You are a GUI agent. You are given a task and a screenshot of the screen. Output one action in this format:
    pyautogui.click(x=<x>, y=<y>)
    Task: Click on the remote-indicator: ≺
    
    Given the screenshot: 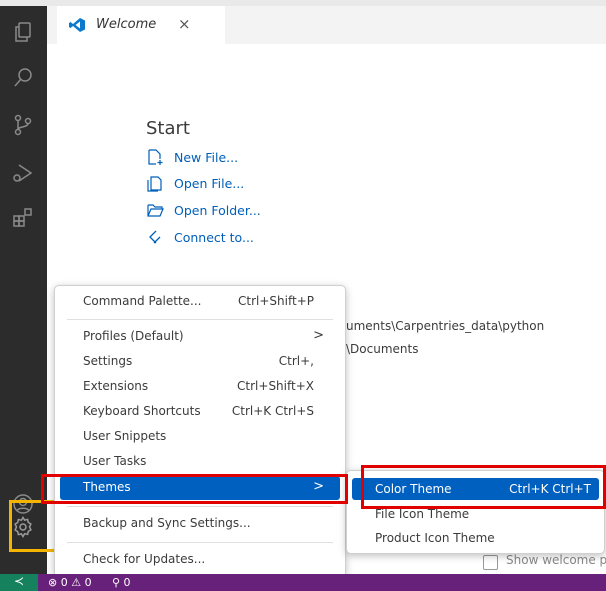 What is the action you would take?
    pyautogui.click(x=19, y=582)
    